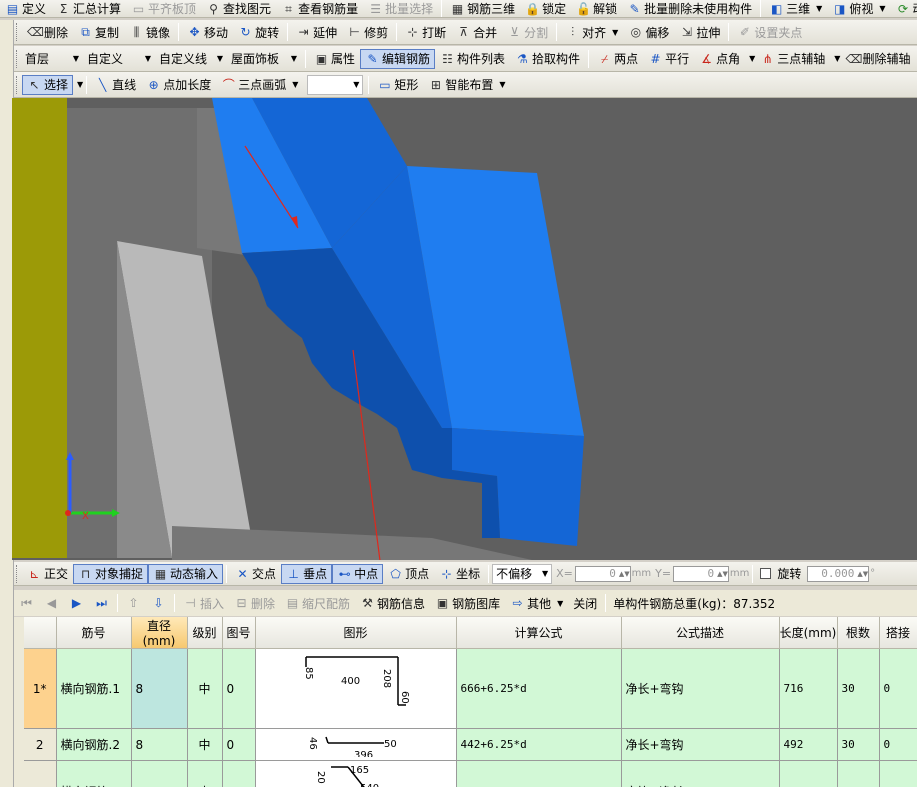  What do you see at coordinates (547, 59) in the screenshot?
I see `pick-element-button: ⚗ 拾取构件` at bounding box center [547, 59].